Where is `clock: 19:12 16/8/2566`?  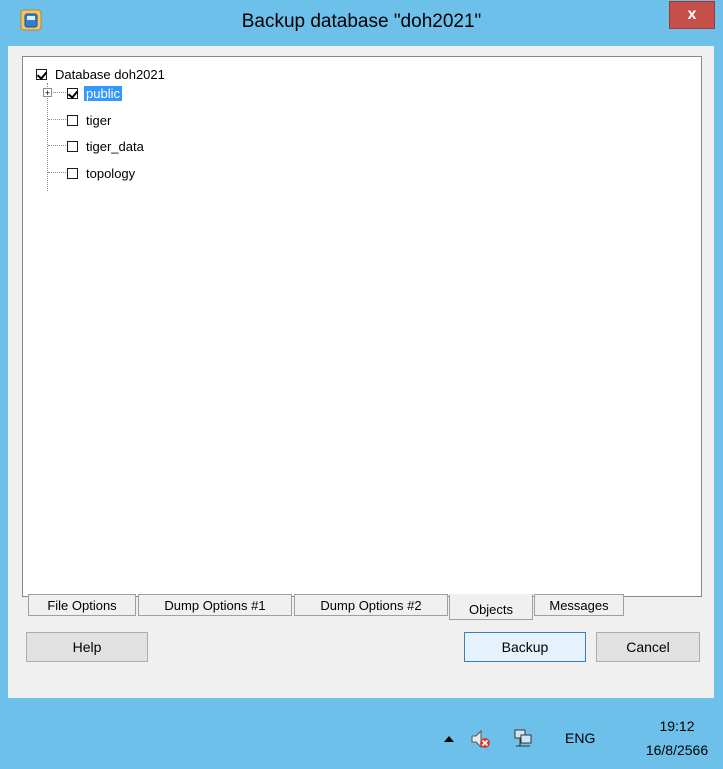 clock: 19:12 16/8/2566 is located at coordinates (677, 738).